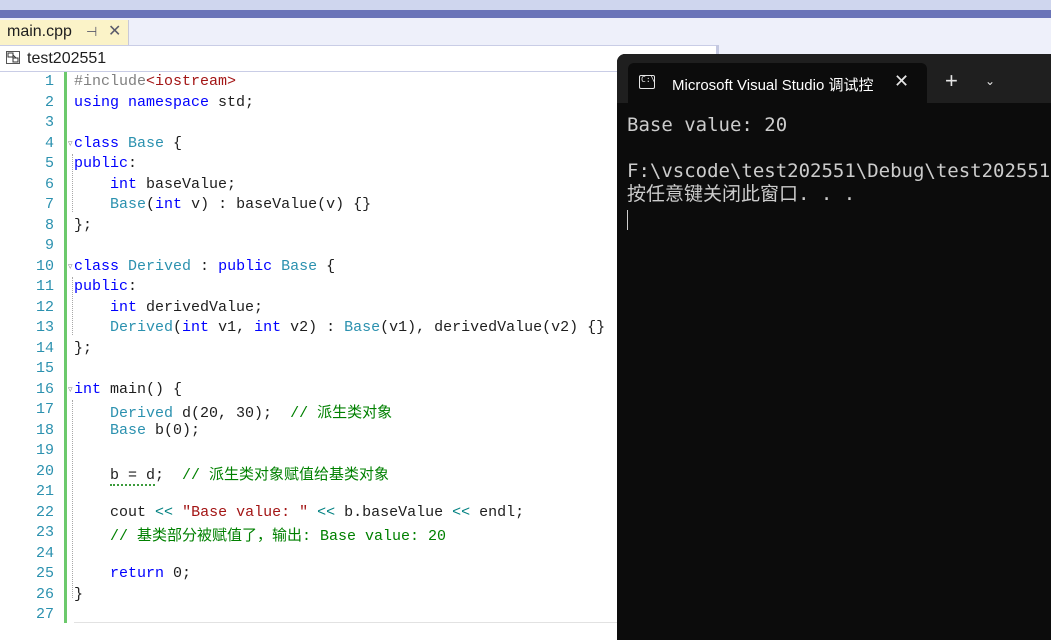  I want to click on console-line: Base value: 20, so click(707, 125).